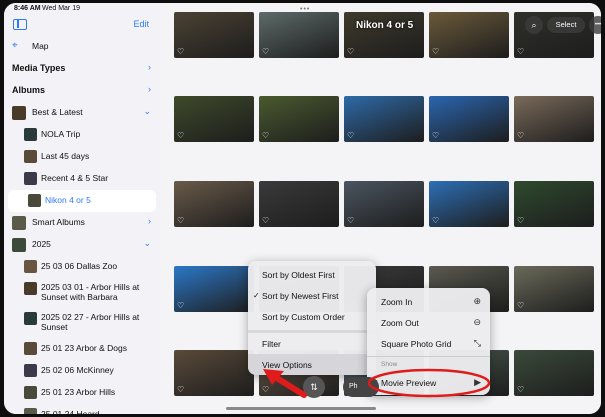 This screenshot has width=605, height=417. I want to click on annotation-layer, so click(377, 383).